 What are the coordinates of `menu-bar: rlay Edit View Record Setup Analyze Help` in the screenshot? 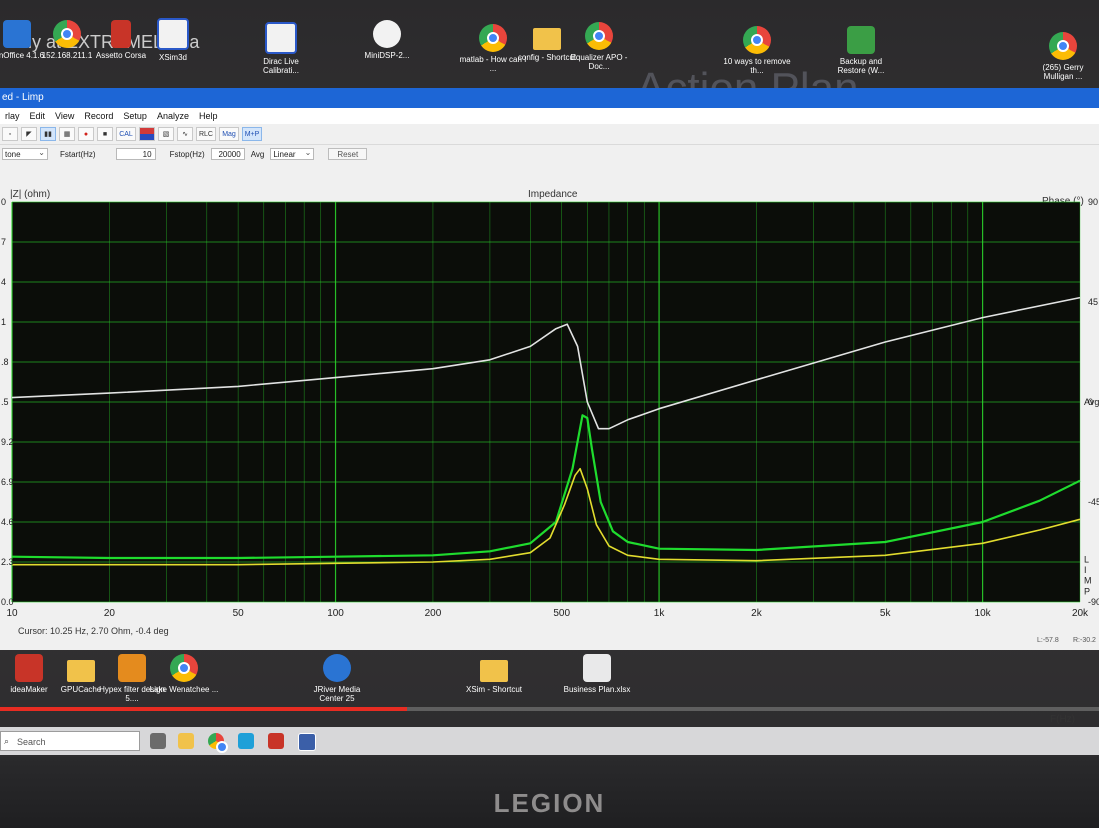 It's located at (549, 116).